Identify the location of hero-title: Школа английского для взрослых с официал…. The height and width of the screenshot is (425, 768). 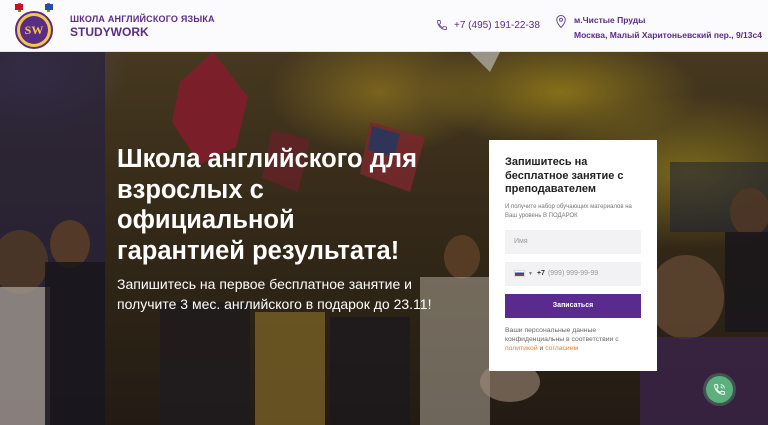
(267, 205).